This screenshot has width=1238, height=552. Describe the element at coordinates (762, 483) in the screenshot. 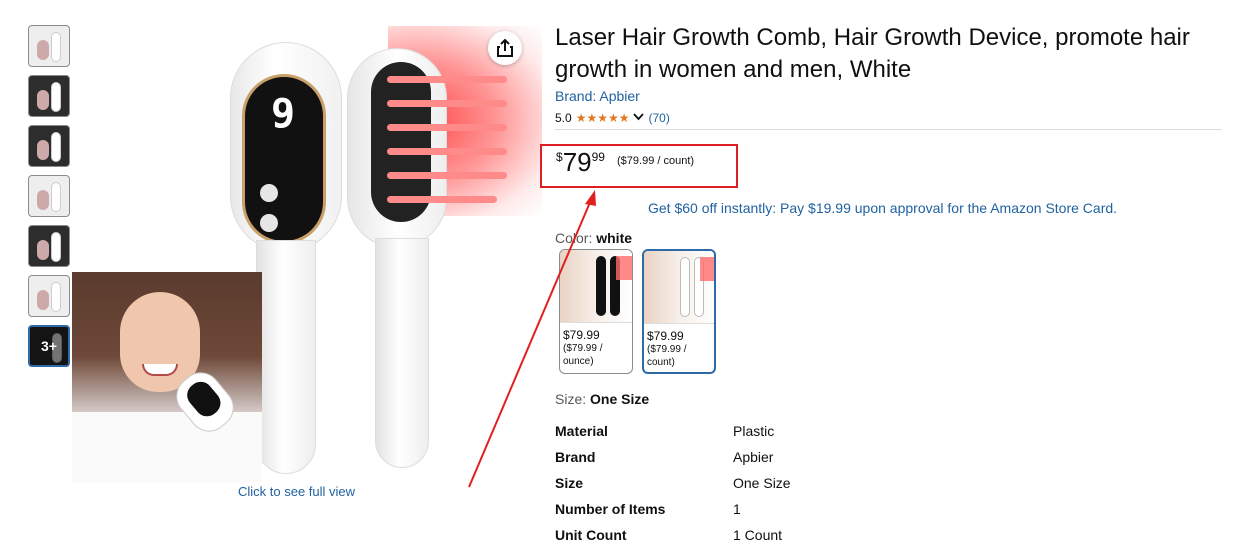

I see `spec-value: One Size` at that location.